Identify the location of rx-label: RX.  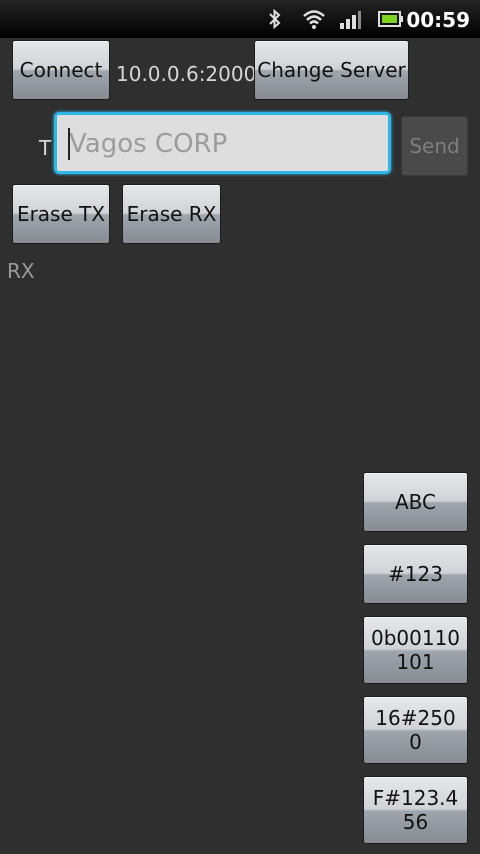
(21, 271).